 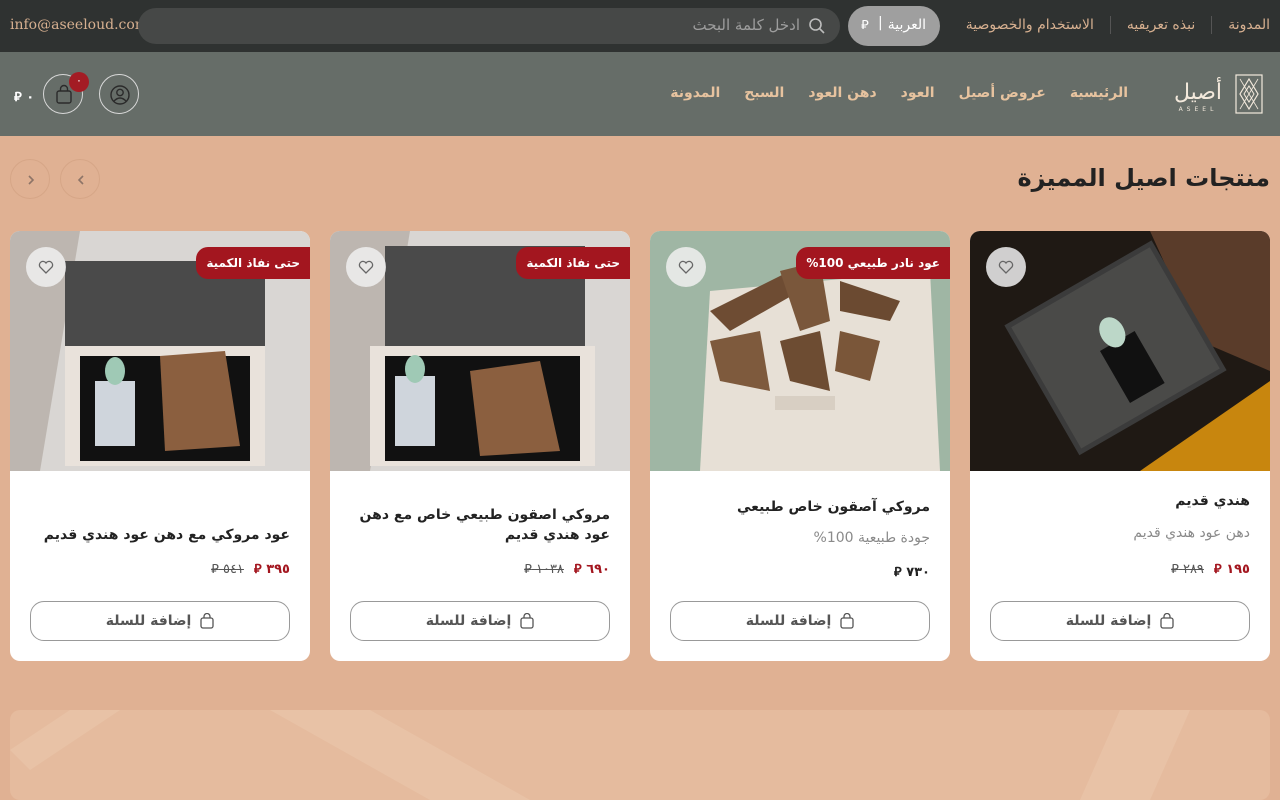 What do you see at coordinates (227, 569) in the screenshot?
I see `price-old: ٥٤١ ⃁` at bounding box center [227, 569].